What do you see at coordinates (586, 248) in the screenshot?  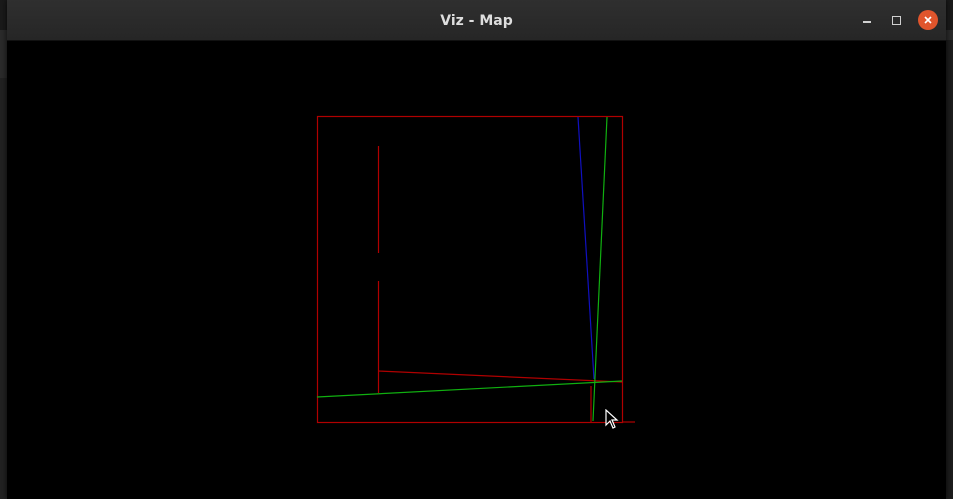 I see `blue-axis-line` at bounding box center [586, 248].